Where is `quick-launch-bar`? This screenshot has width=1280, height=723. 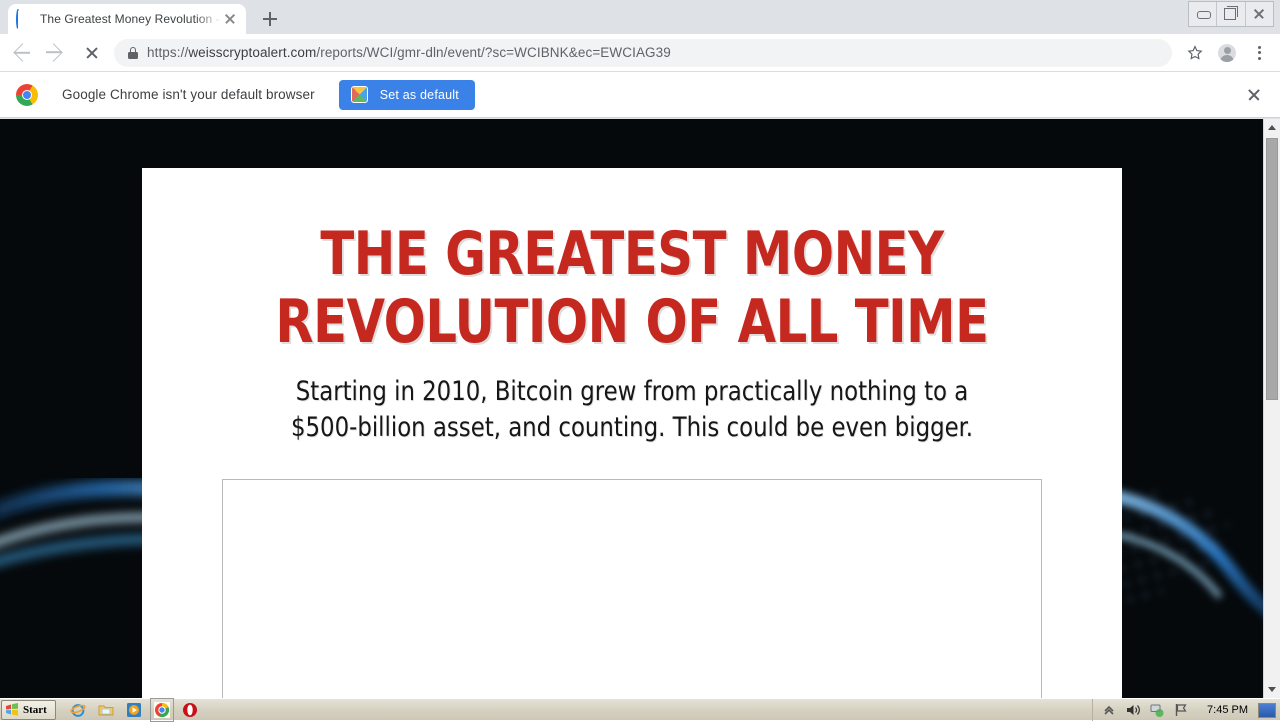
quick-launch-bar is located at coordinates (134, 710).